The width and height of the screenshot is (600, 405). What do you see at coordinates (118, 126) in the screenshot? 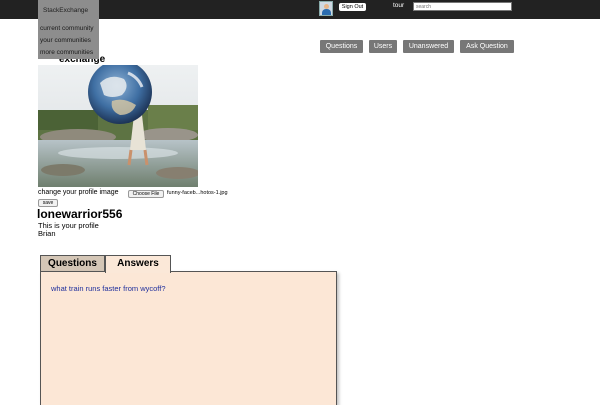
I see `profile-image` at bounding box center [118, 126].